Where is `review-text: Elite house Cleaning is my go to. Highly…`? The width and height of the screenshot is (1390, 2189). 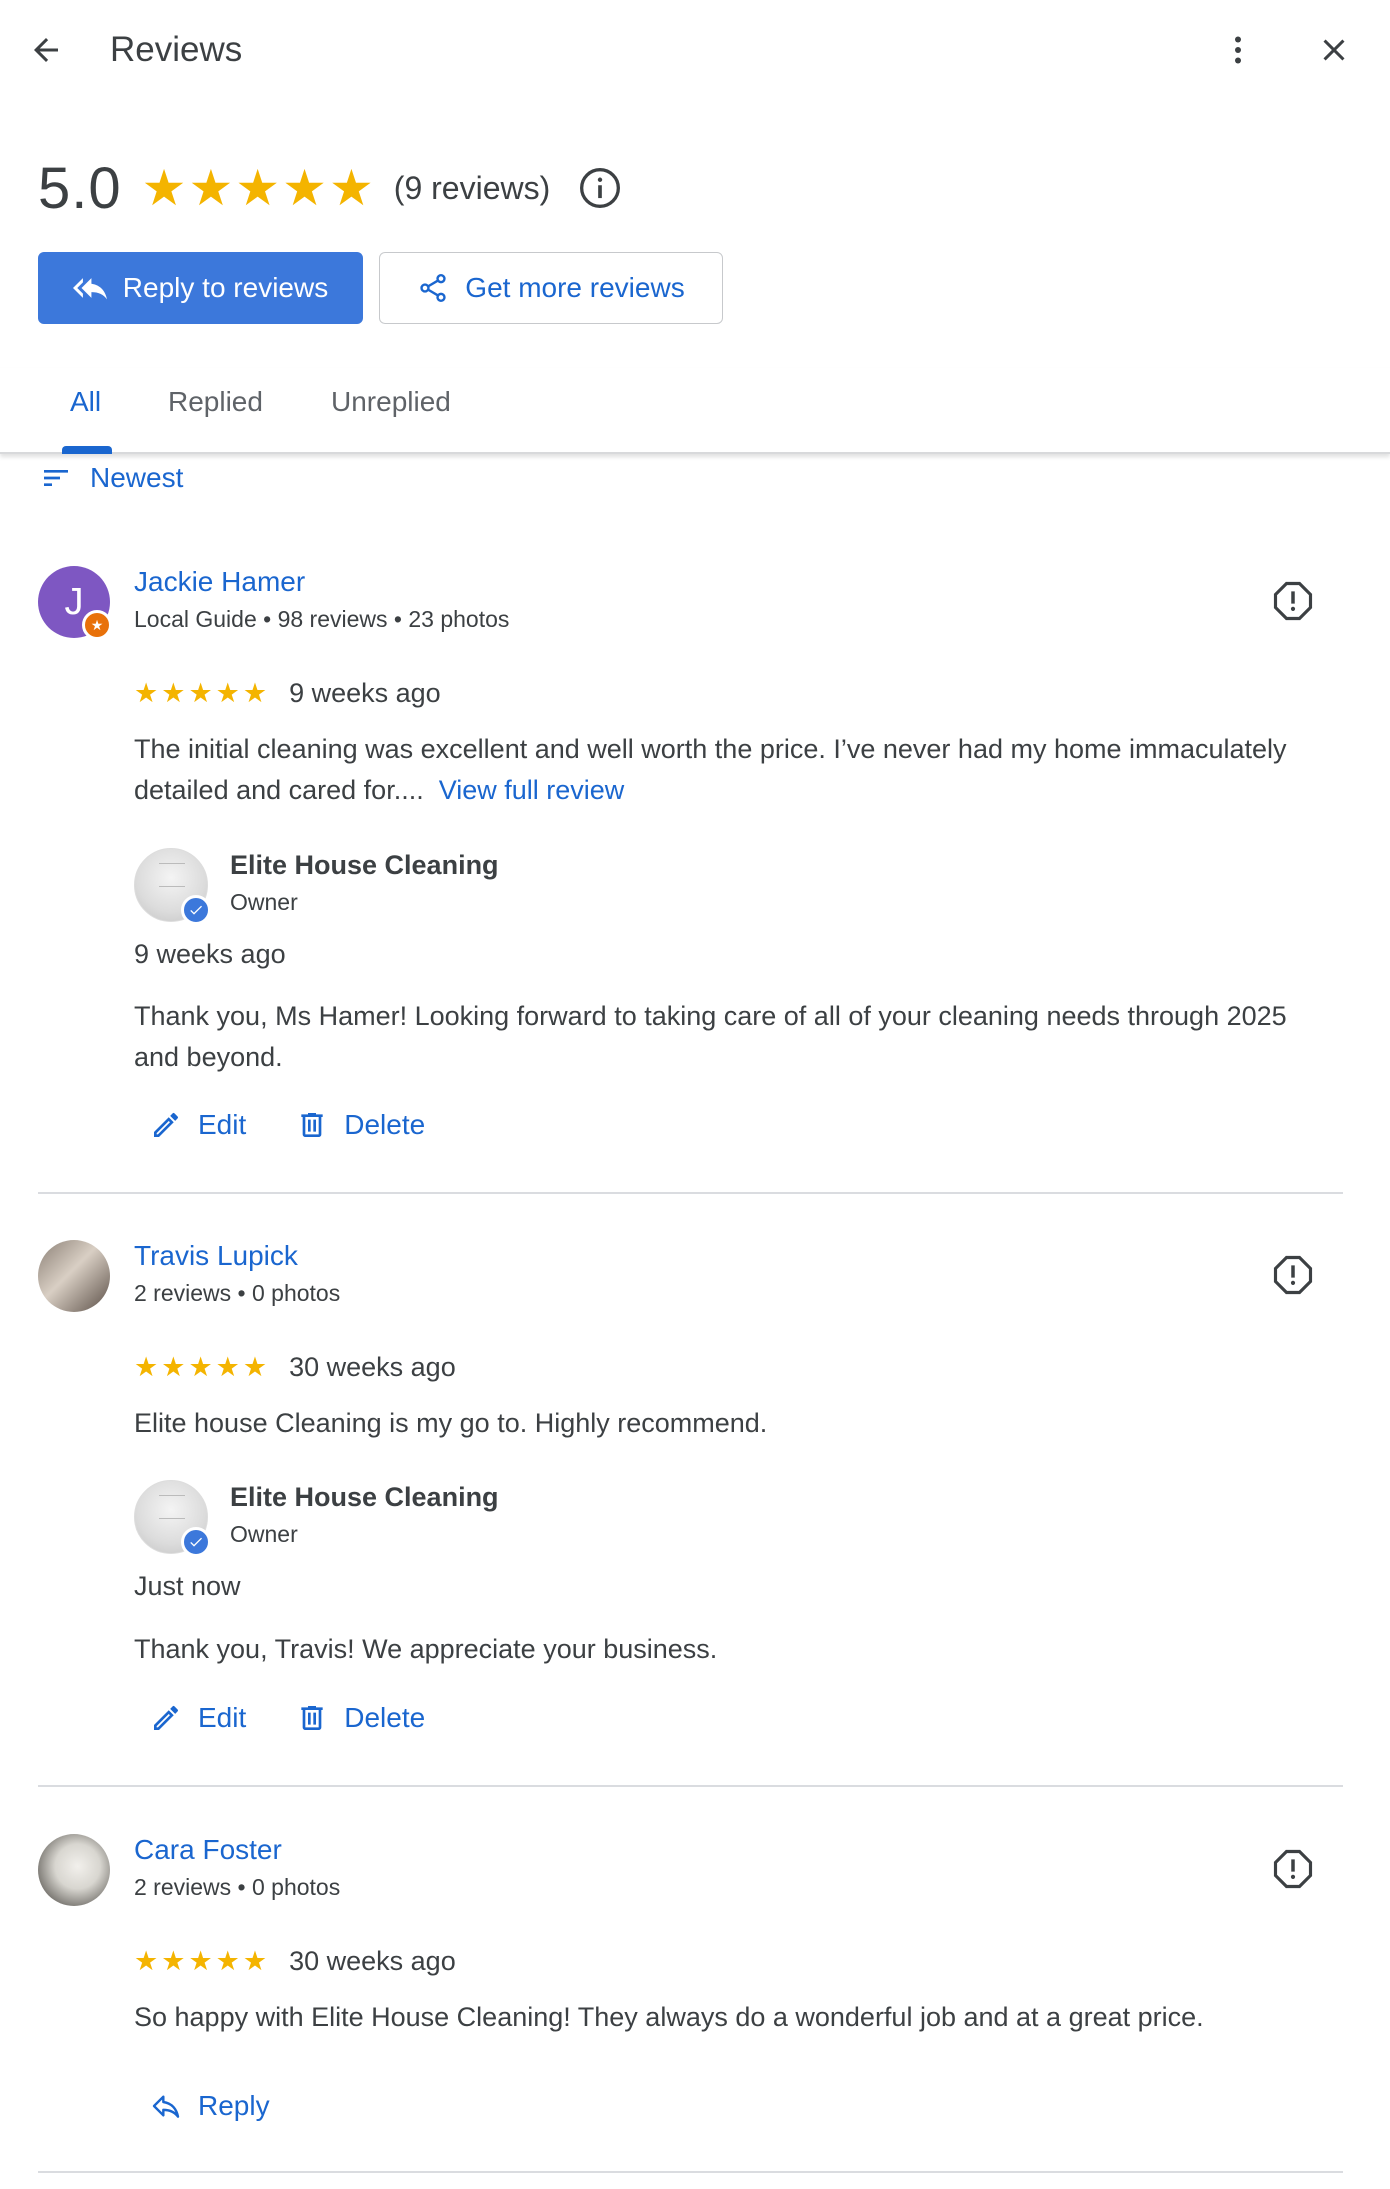 review-text: Elite house Cleaning is my go to. Highly… is located at coordinates (451, 1423).